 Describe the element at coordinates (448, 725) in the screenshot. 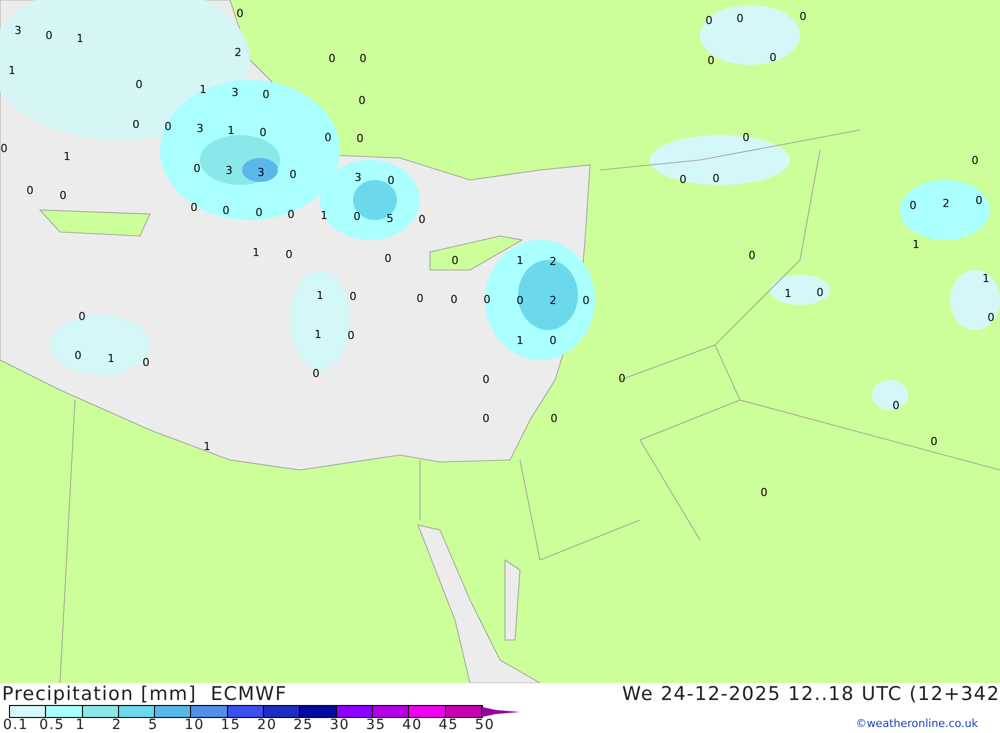

I see `scale-label: 45` at that location.